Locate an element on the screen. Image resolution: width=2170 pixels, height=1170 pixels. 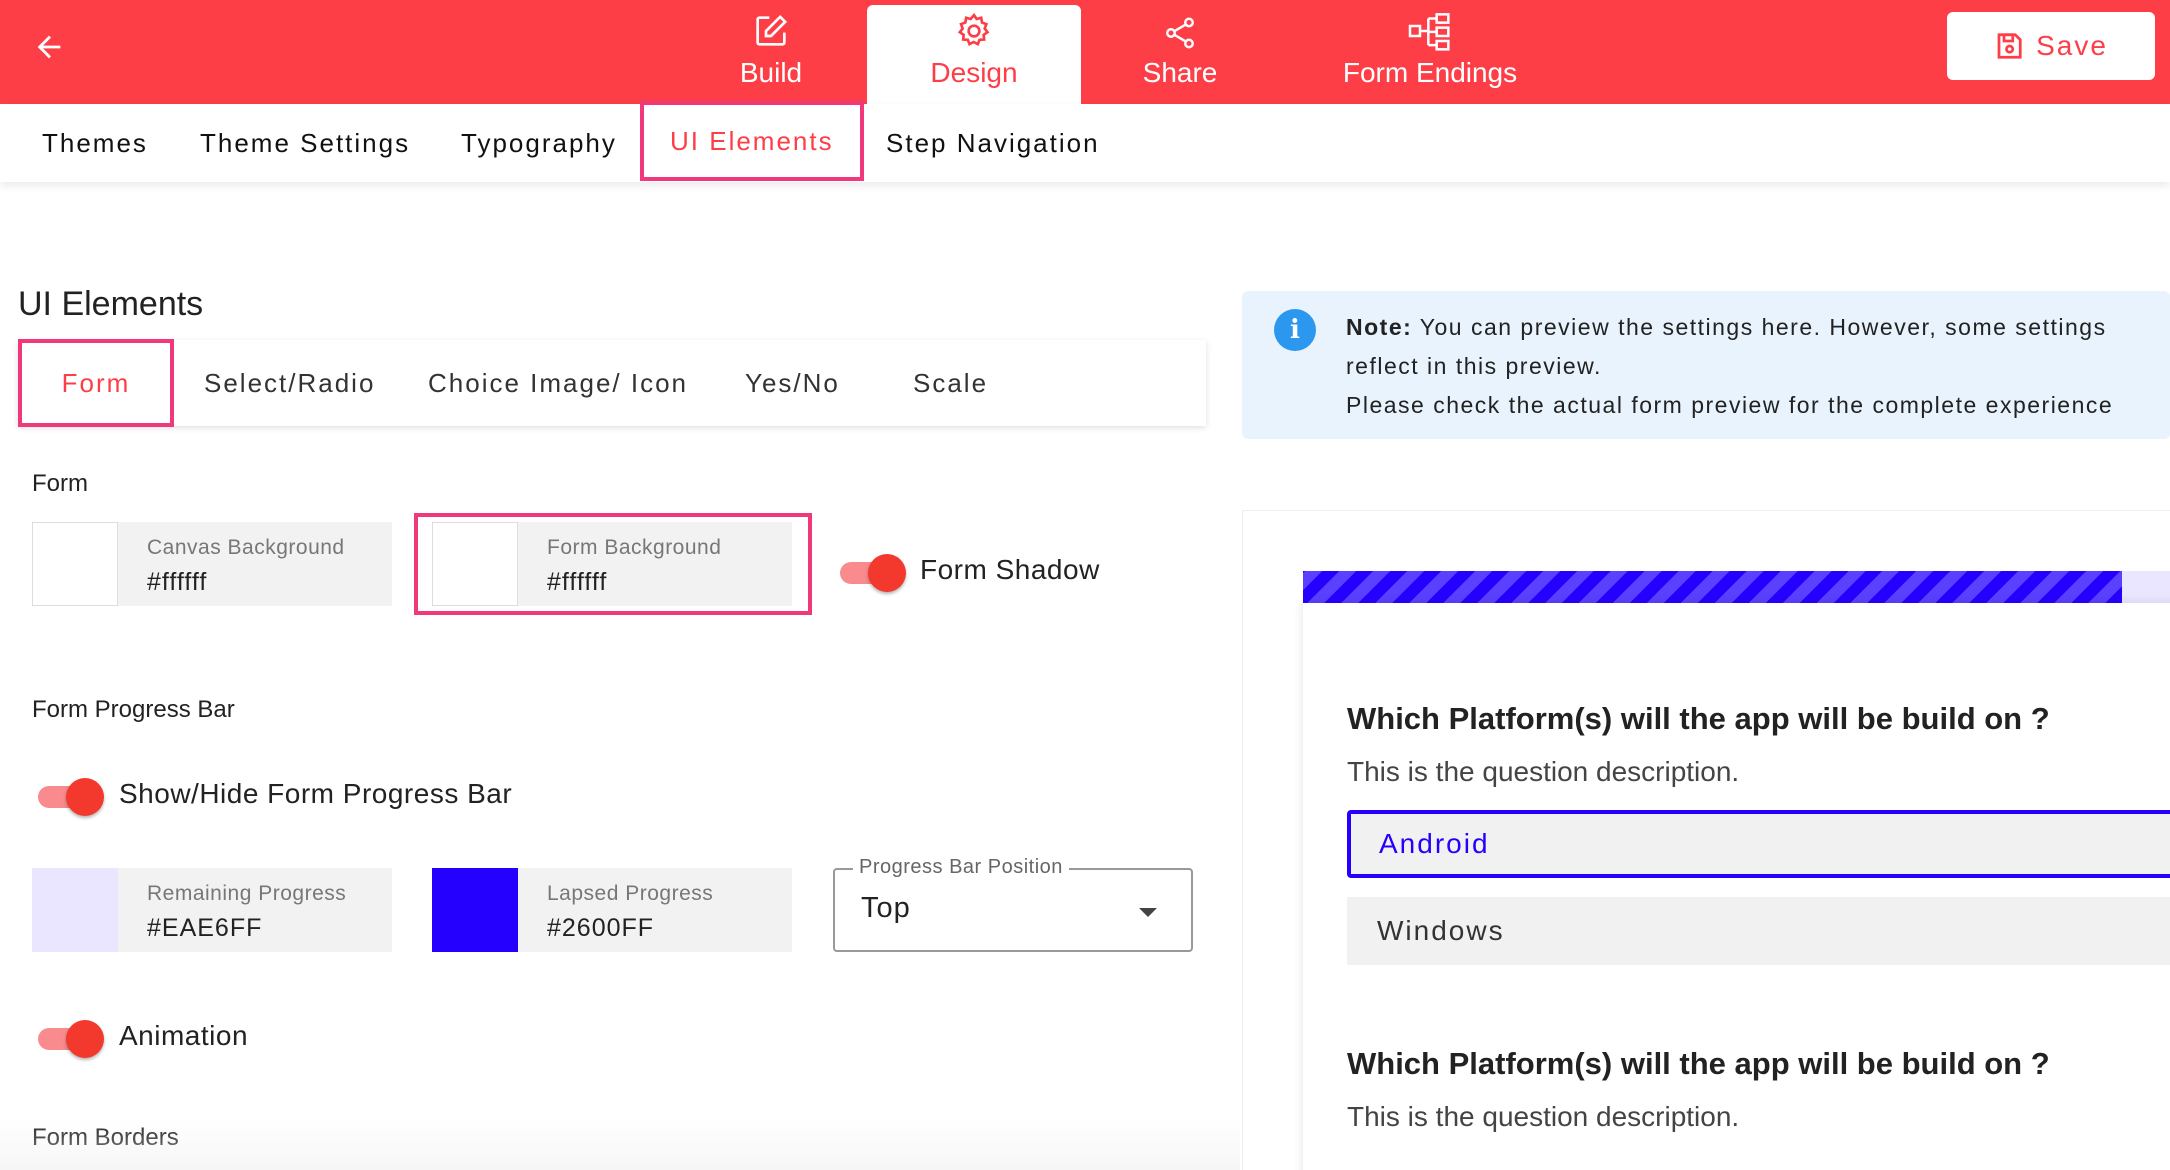
tab-yes-no: Yes/No is located at coordinates (792, 383).